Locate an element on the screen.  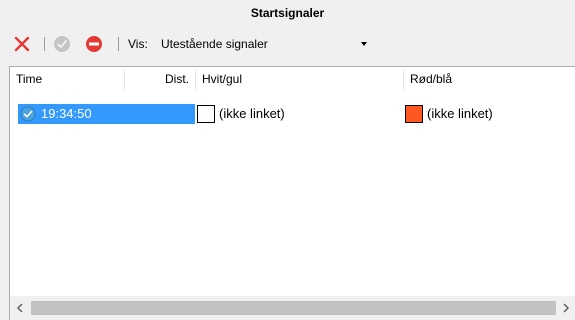
column-header-rod-bla: Rød/blå is located at coordinates (489, 79).